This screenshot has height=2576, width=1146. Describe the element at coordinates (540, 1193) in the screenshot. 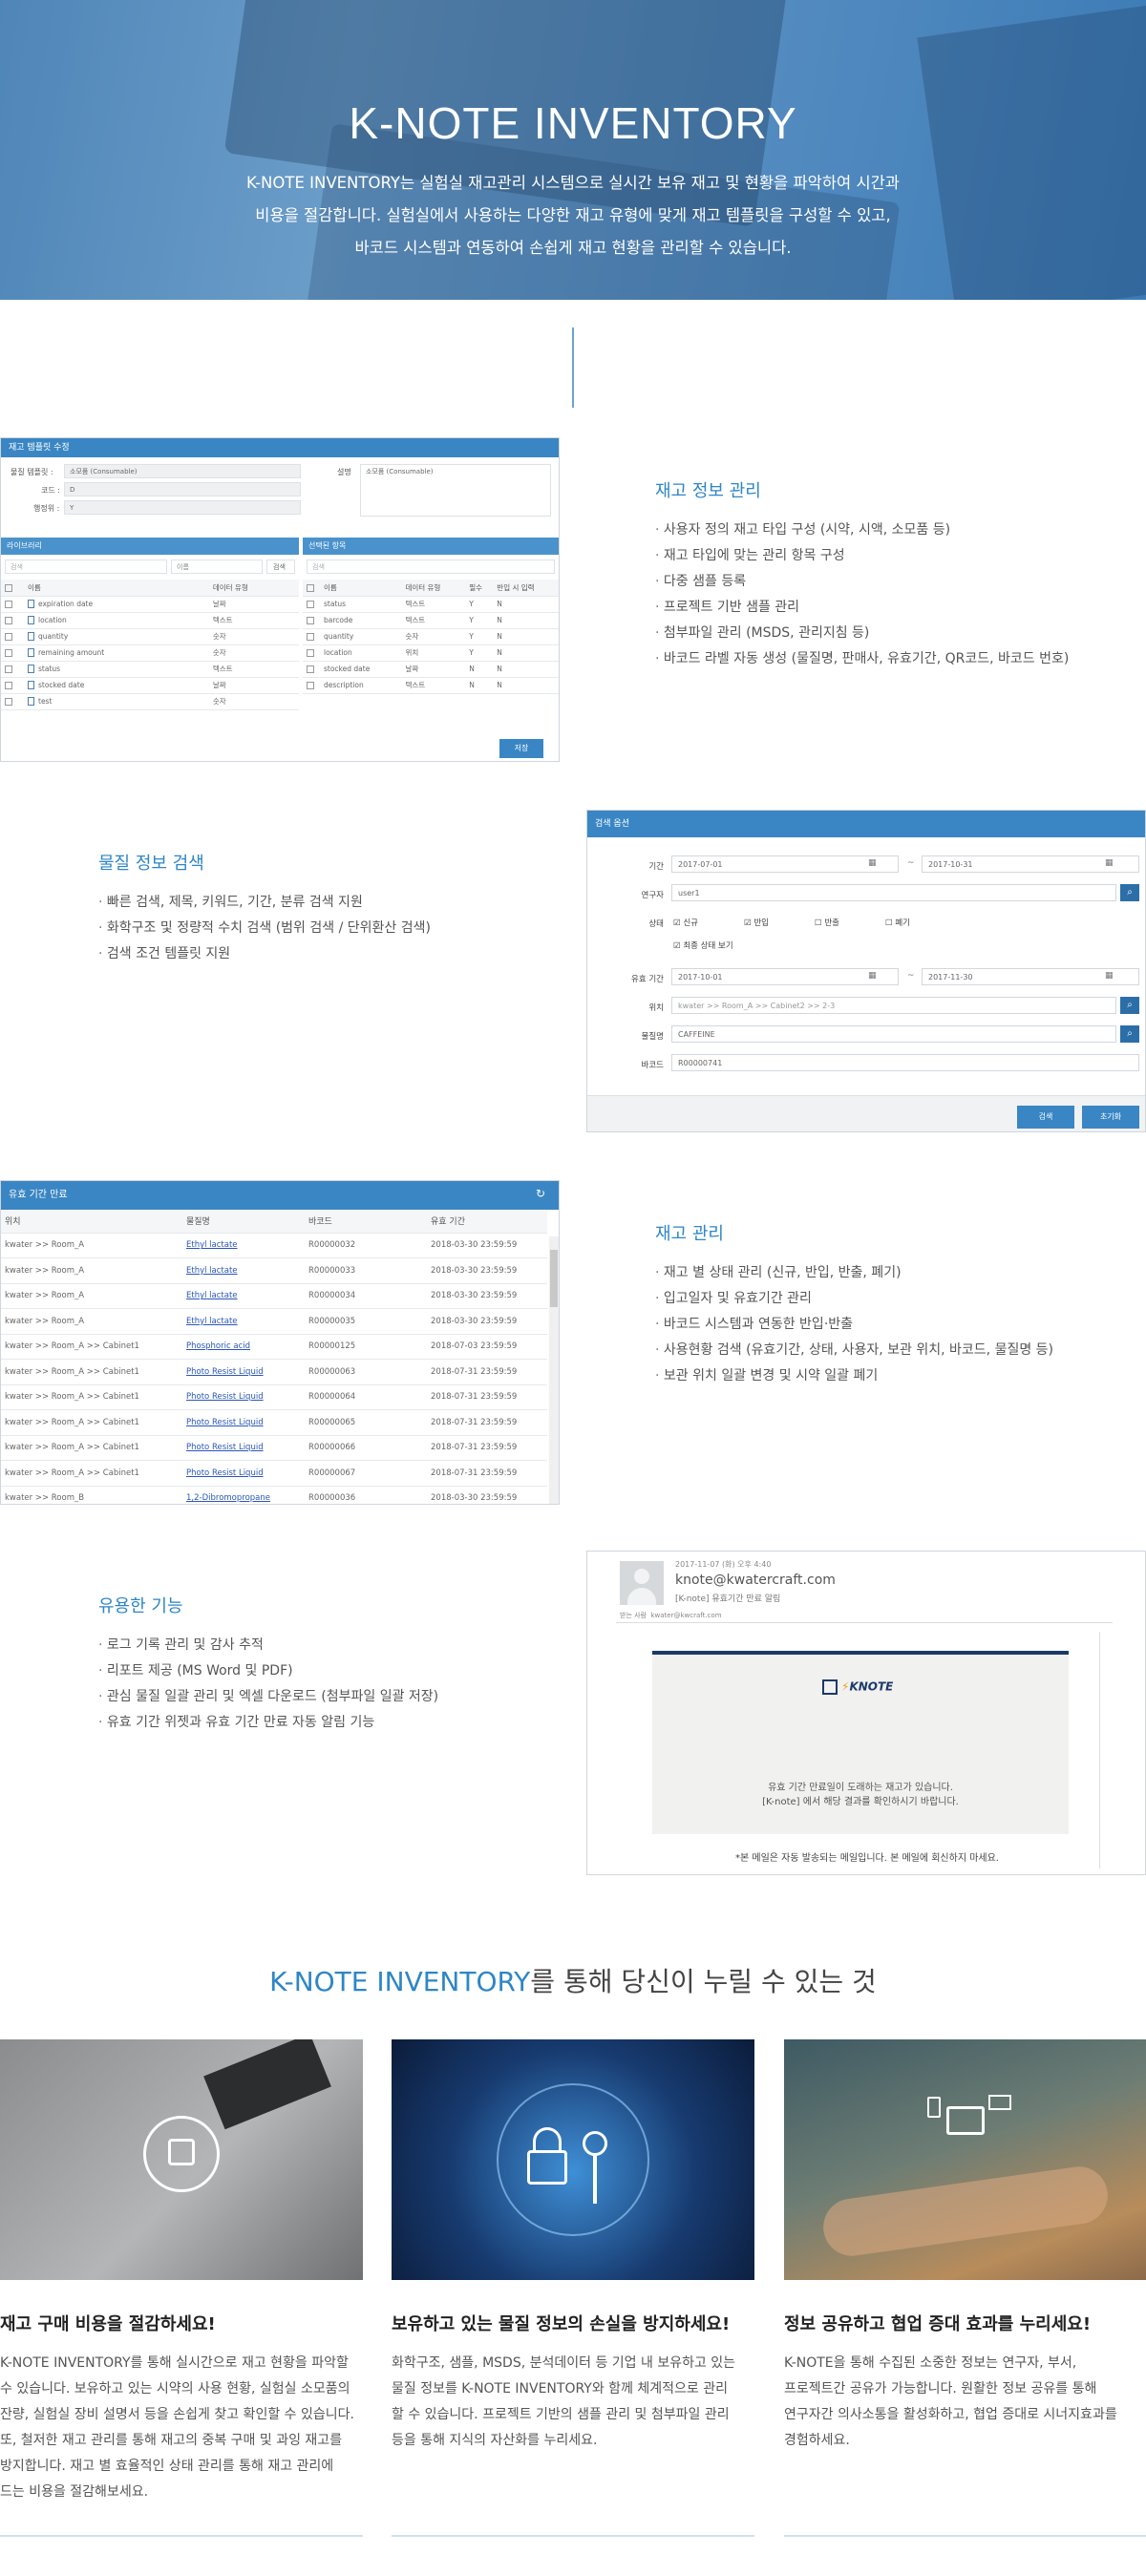

I see `refresh-icon: ↻` at that location.